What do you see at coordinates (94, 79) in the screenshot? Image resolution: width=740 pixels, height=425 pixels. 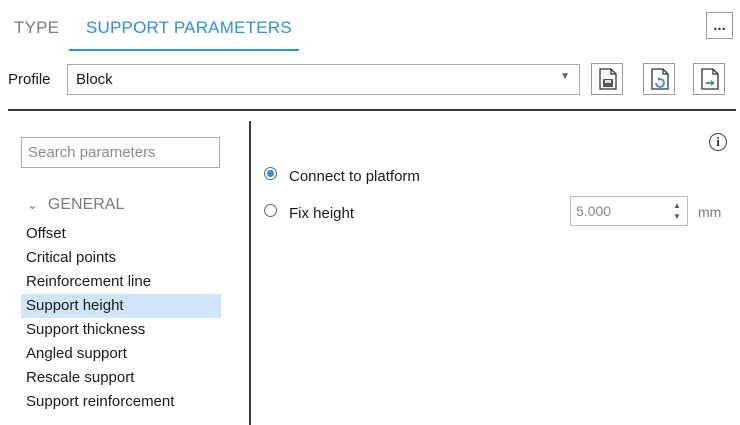 I see `profile-value: Block` at bounding box center [94, 79].